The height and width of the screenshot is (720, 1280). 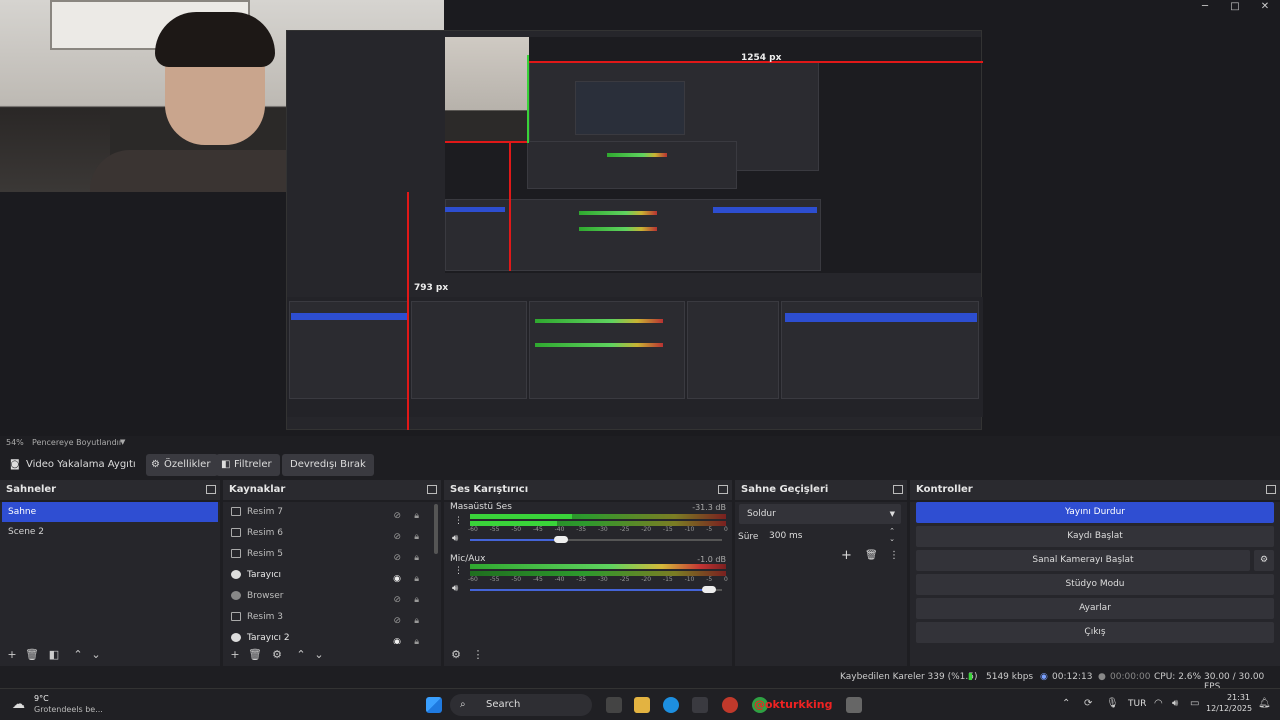 What do you see at coordinates (854, 705) in the screenshot?
I see `cat-app-icon` at bounding box center [854, 705].